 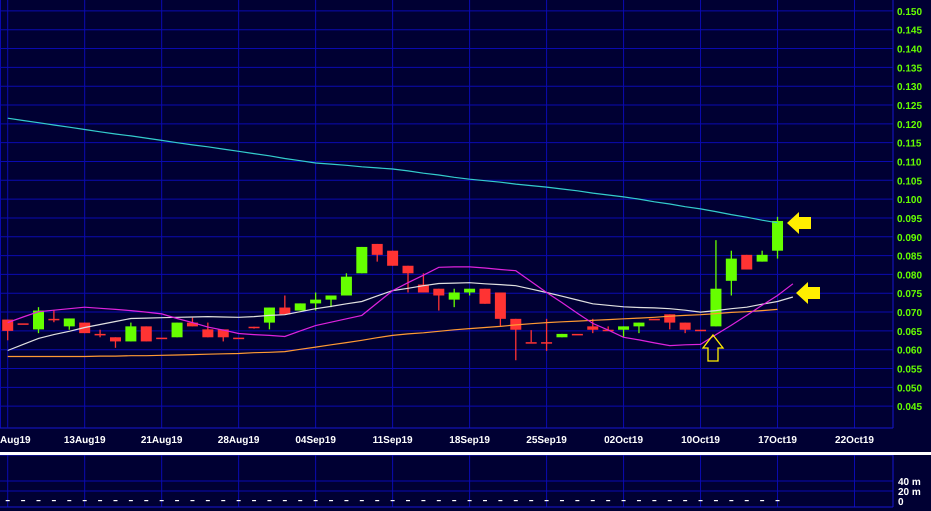 What do you see at coordinates (909, 294) in the screenshot?
I see `price-axis-label: 0.075` at bounding box center [909, 294].